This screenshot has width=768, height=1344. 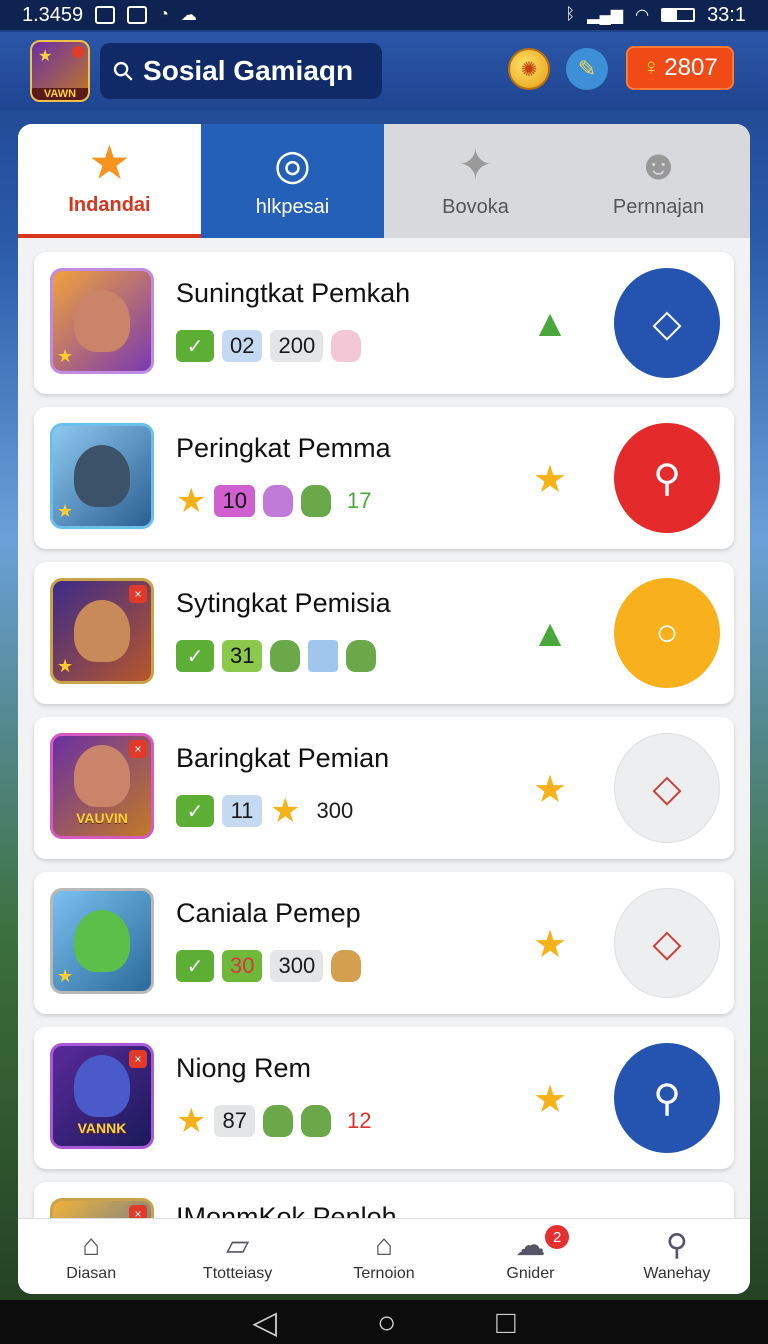 What do you see at coordinates (237, 1273) in the screenshot?
I see `nav-label: Ttotteiasy` at bounding box center [237, 1273].